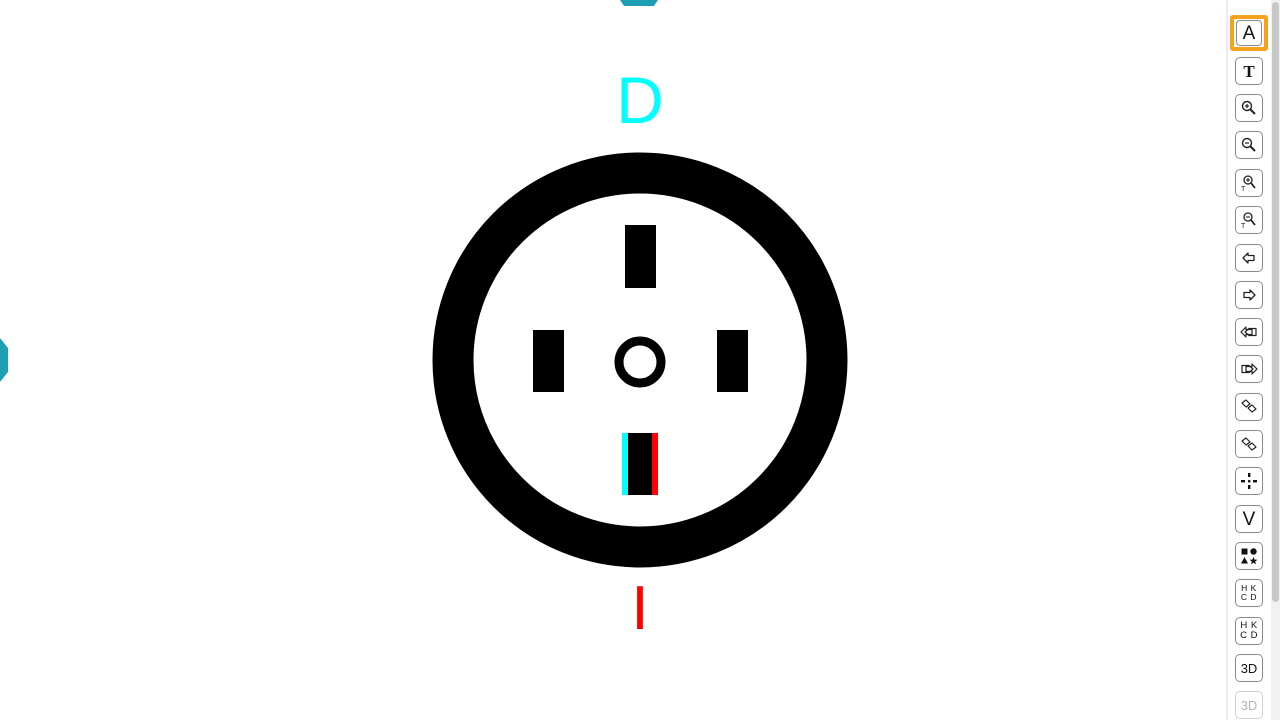 This screenshot has width=1280, height=720. I want to click on letter-t-icon: T, so click(1249, 71).